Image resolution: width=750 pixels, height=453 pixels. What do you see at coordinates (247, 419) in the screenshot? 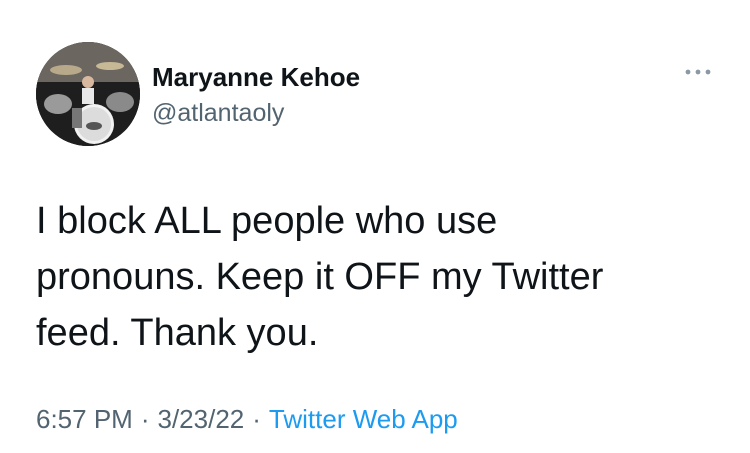
I see `tweet-metadata: 6:57 PM · 3/23/22 · Twitter Web App` at bounding box center [247, 419].